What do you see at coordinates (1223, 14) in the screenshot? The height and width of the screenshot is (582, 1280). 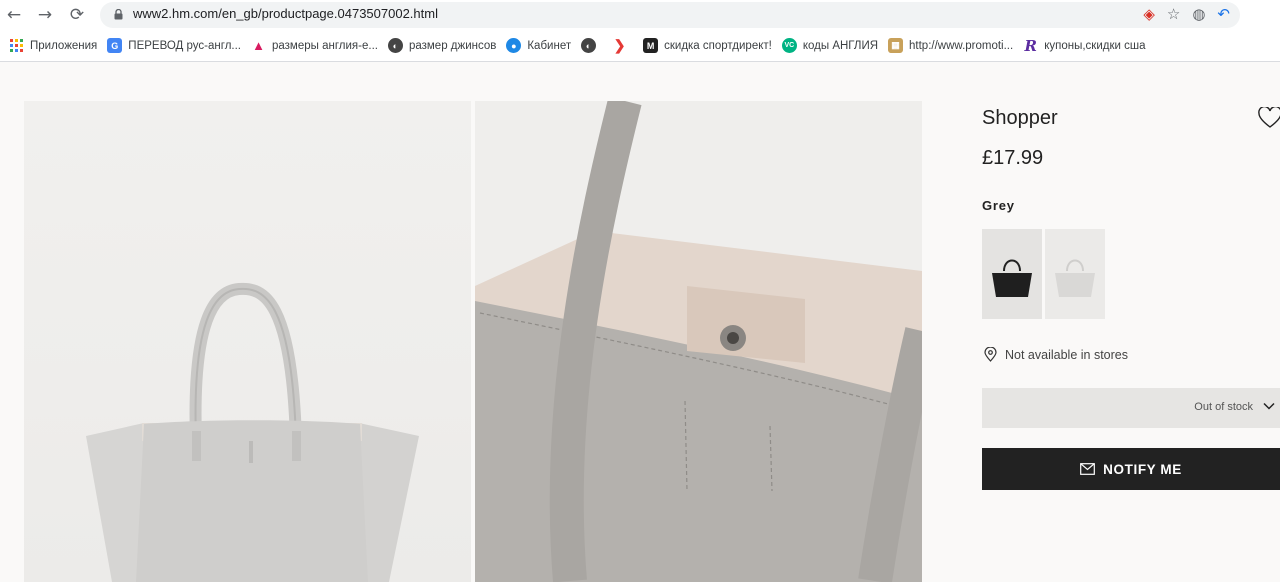 I see `undo-icon: ↶` at bounding box center [1223, 14].